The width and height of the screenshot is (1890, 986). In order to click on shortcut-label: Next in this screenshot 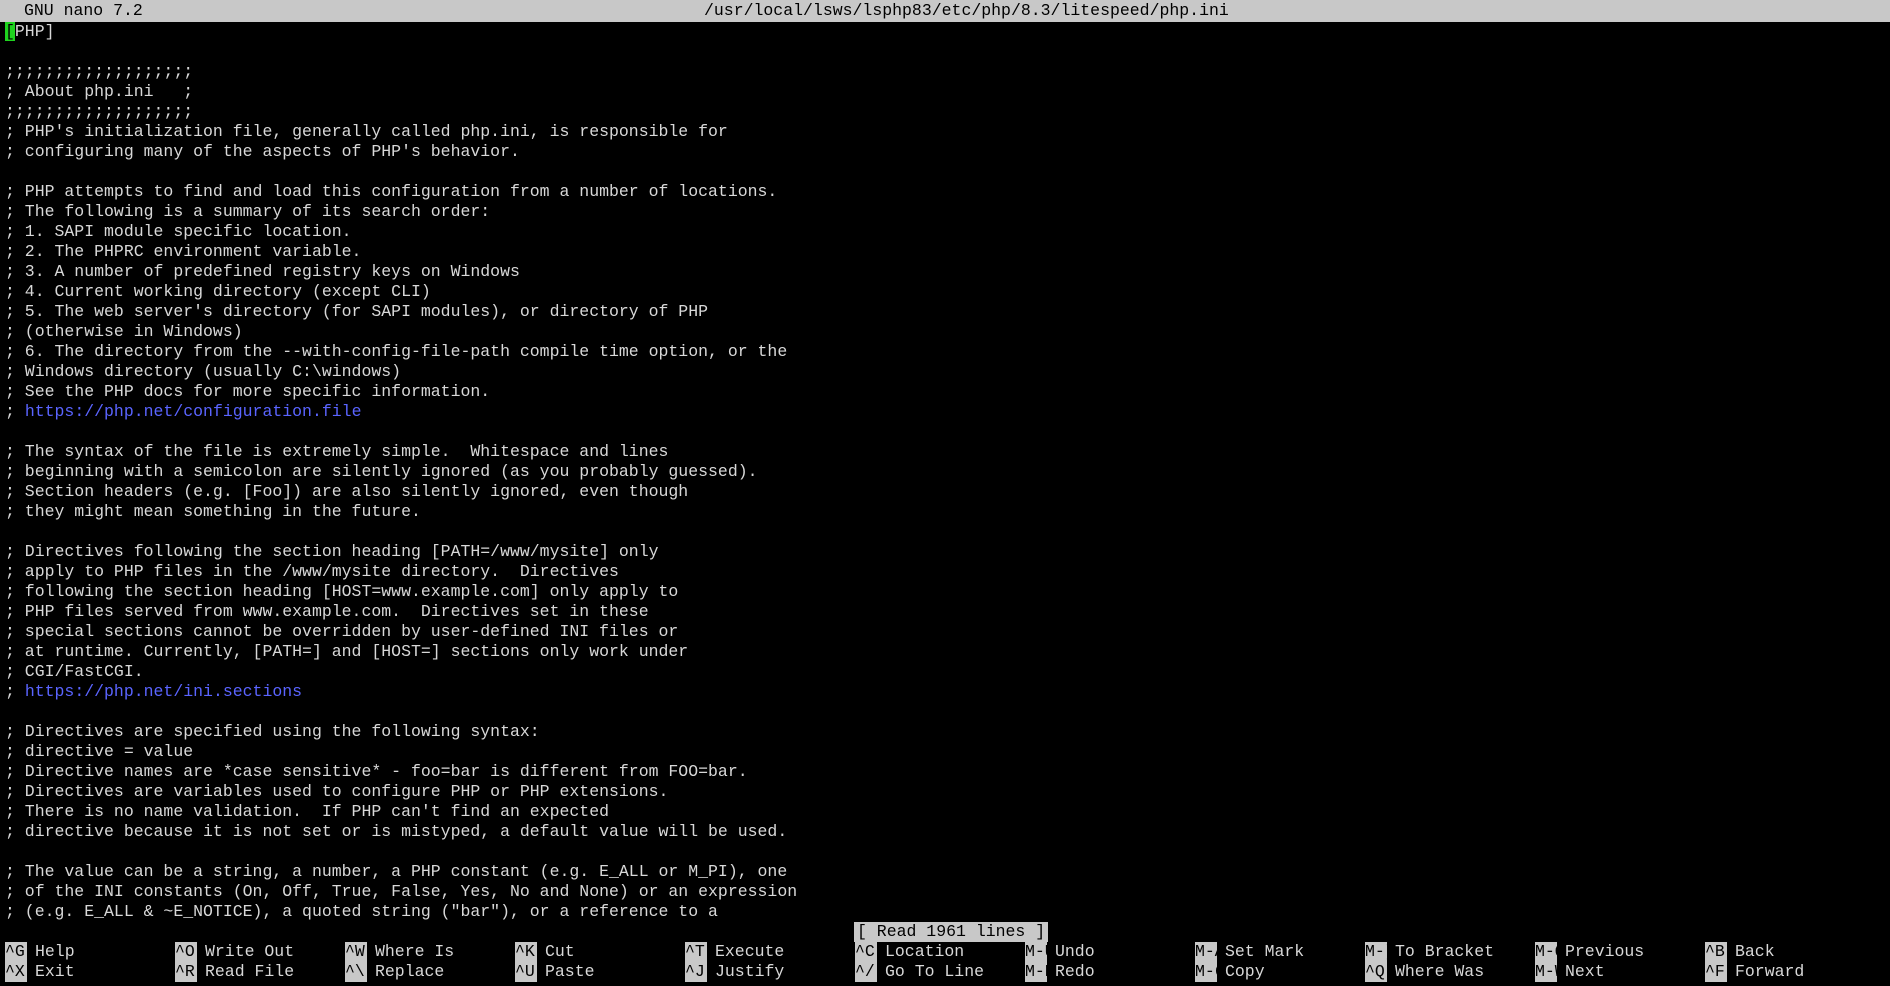, I will do `click(1585, 971)`.